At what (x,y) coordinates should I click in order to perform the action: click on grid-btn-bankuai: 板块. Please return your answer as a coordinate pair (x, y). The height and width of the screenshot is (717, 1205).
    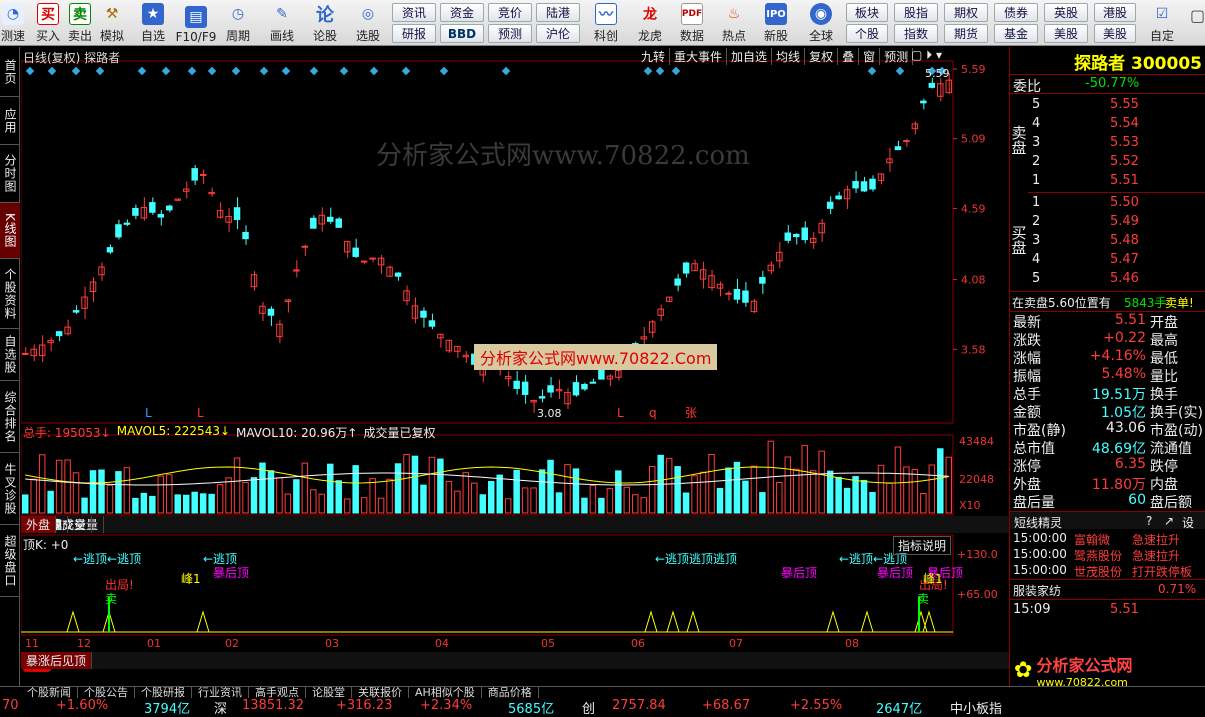
    Looking at the image, I should click on (867, 12).